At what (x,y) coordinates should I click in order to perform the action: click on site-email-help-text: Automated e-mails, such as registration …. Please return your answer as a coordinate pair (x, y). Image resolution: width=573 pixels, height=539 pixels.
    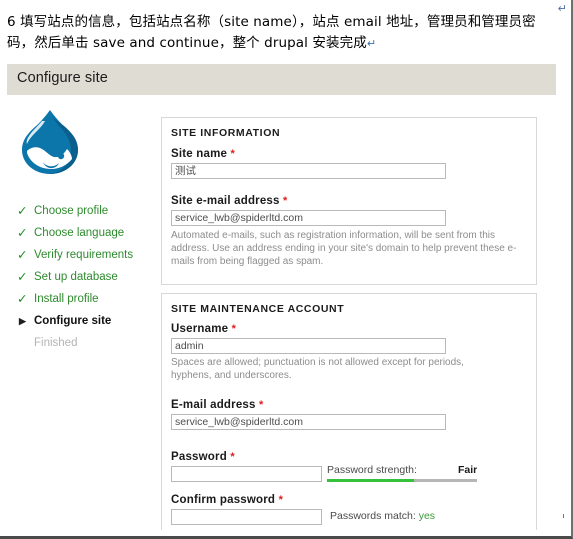
    Looking at the image, I should click on (344, 248).